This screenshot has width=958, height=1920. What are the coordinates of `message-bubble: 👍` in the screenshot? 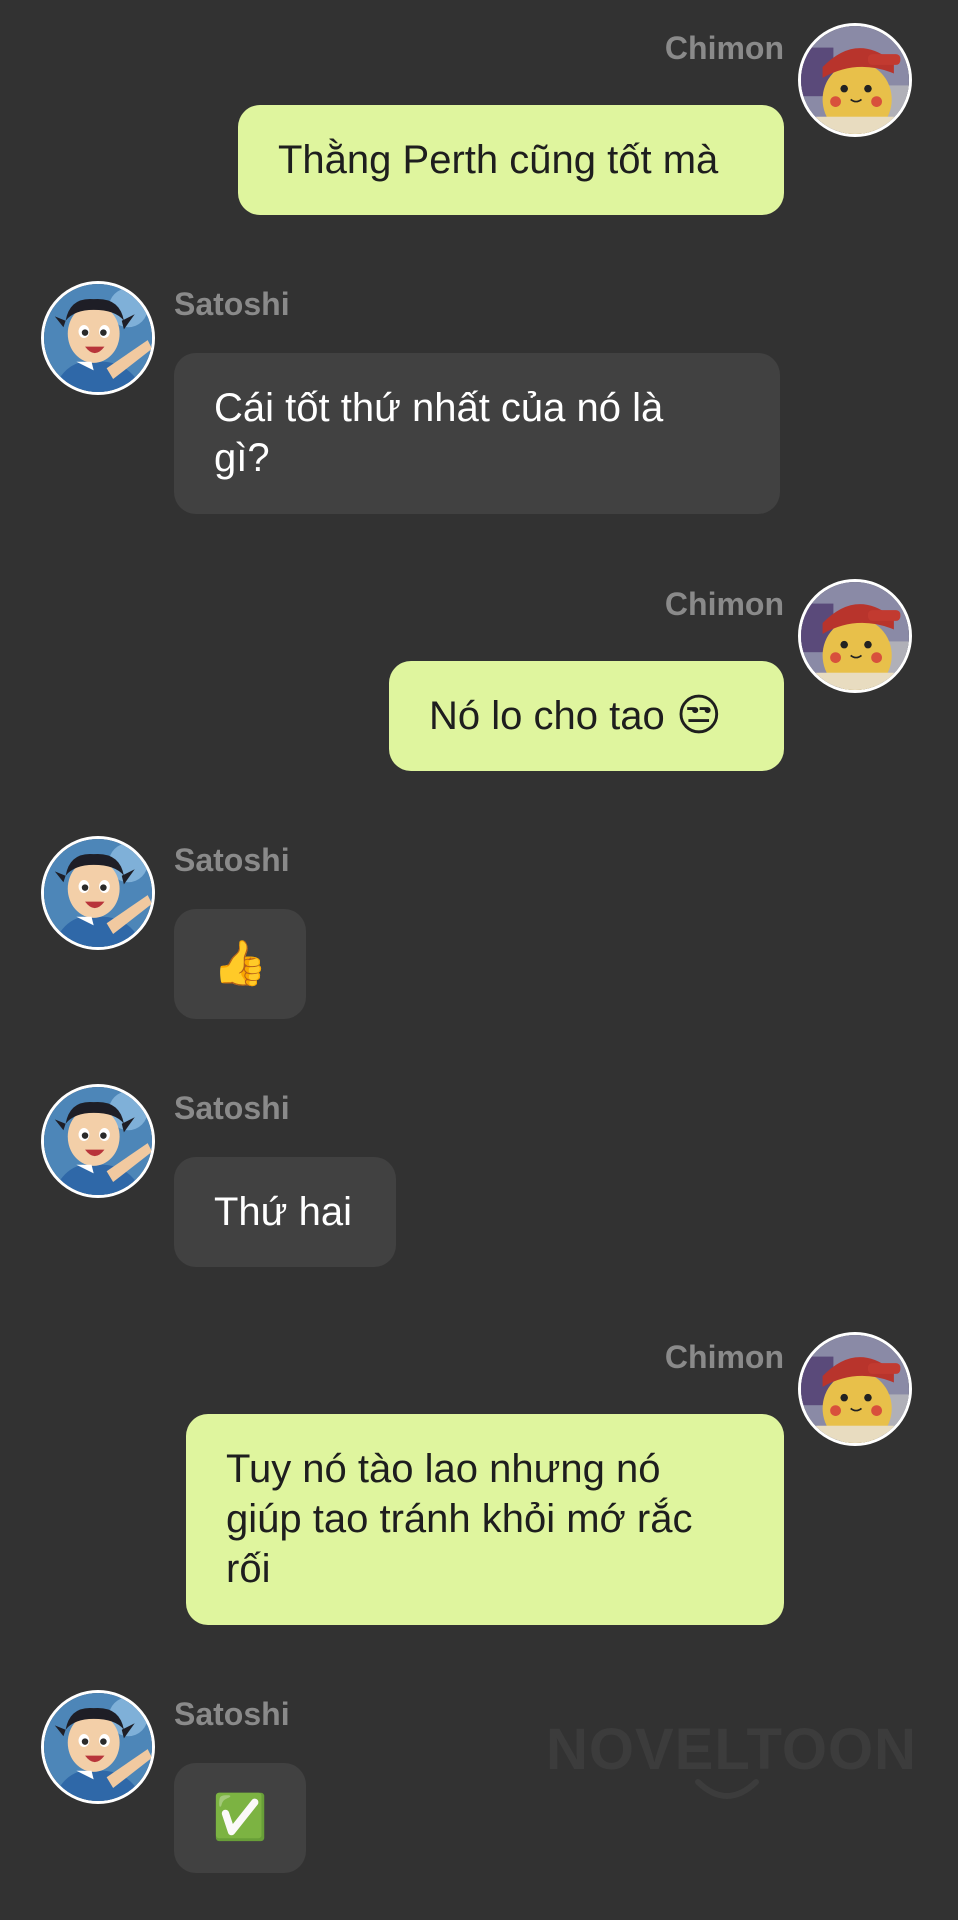 It's located at (240, 964).